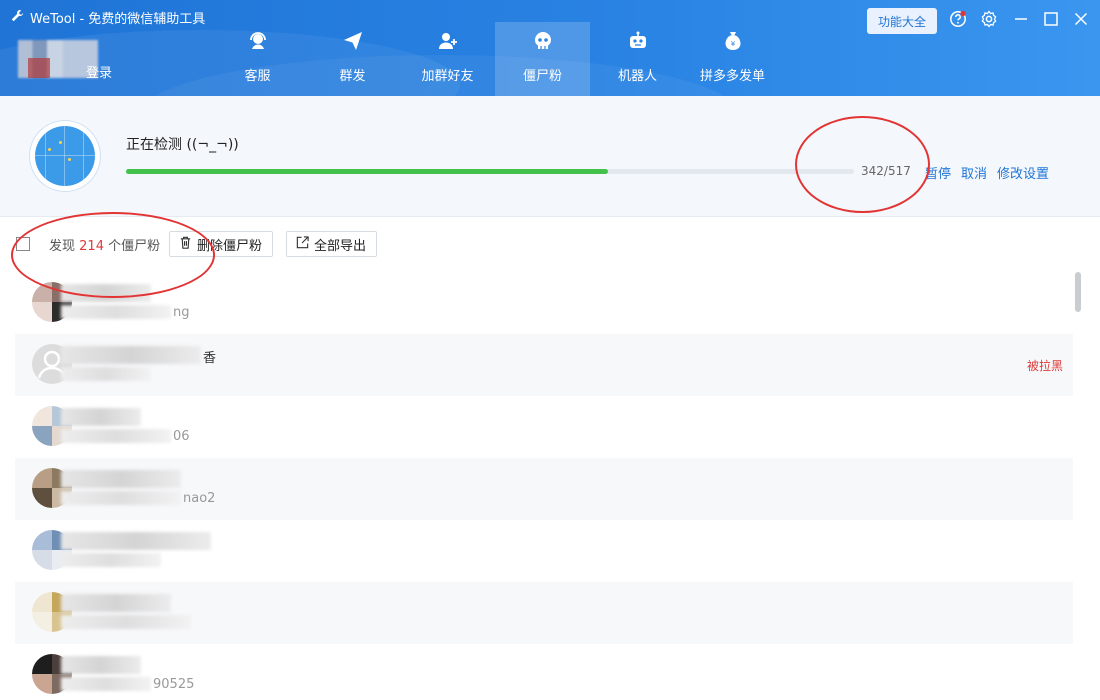 This screenshot has height=700, width=1100. I want to click on export-icon, so click(302, 244).